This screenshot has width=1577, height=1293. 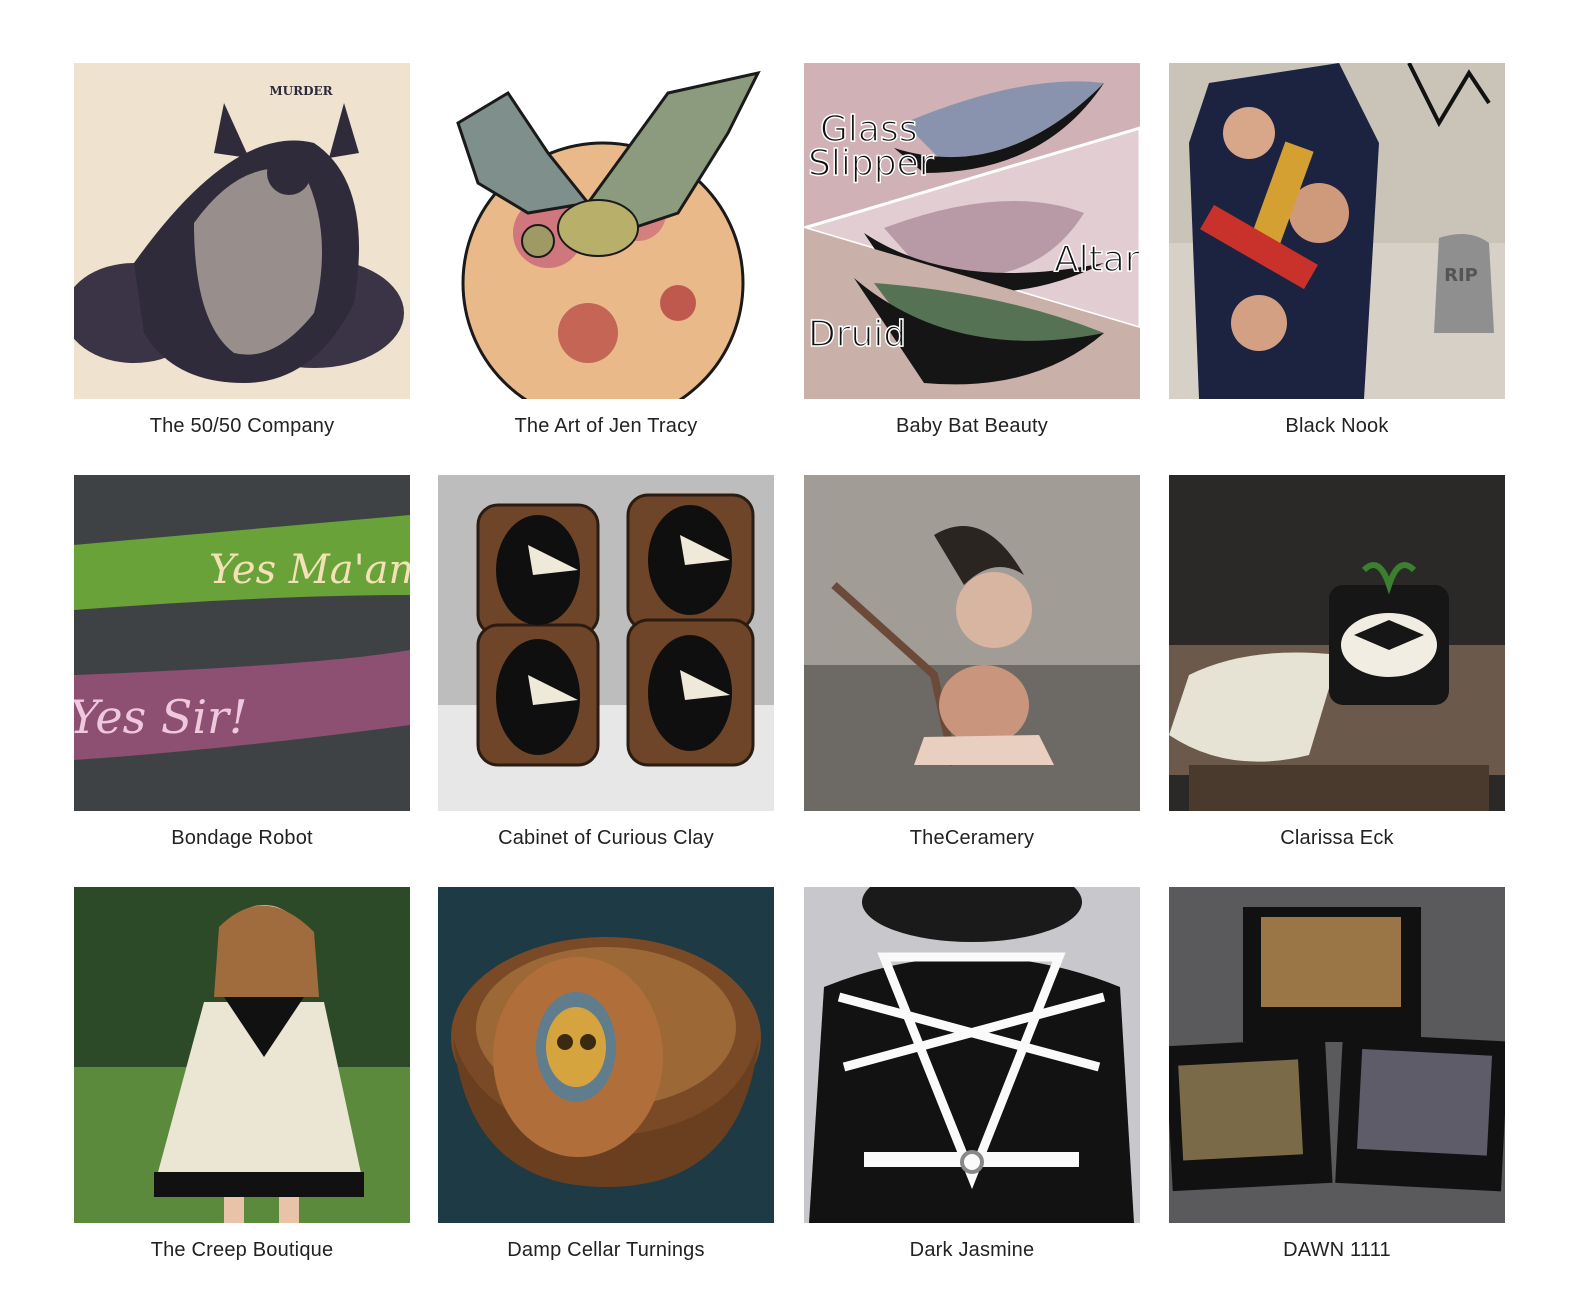 I want to click on vendor-name: TheCeramery, so click(x=972, y=838).